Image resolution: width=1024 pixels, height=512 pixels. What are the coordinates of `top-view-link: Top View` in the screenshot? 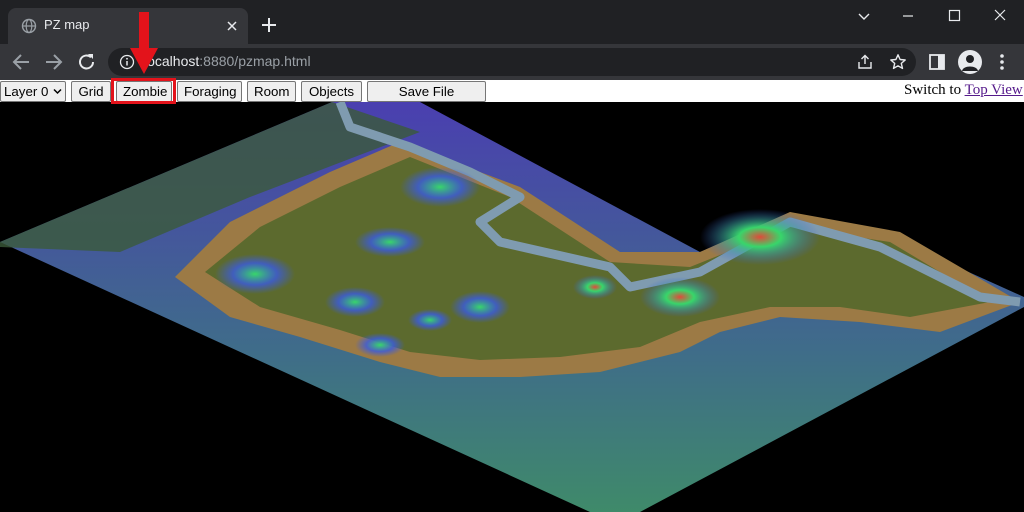 It's located at (994, 90).